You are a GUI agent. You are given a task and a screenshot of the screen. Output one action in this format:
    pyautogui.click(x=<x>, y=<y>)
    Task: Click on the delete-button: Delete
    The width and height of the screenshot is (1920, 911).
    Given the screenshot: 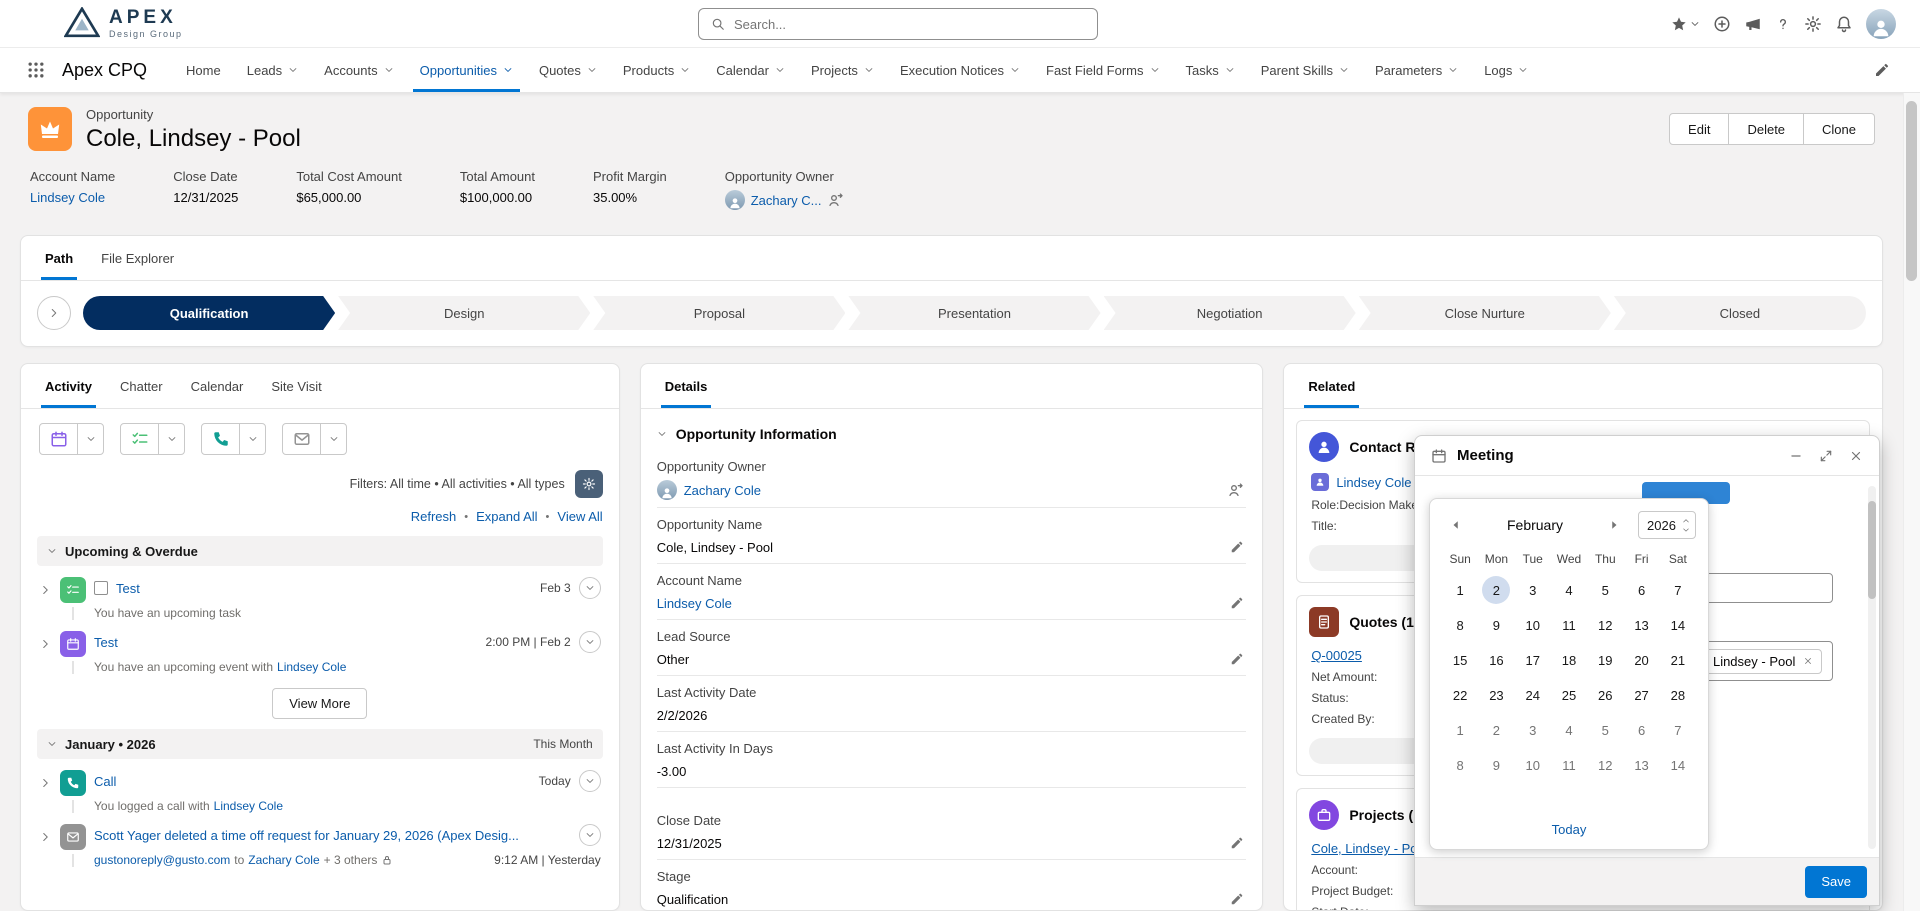 What is the action you would take?
    pyautogui.click(x=1767, y=129)
    